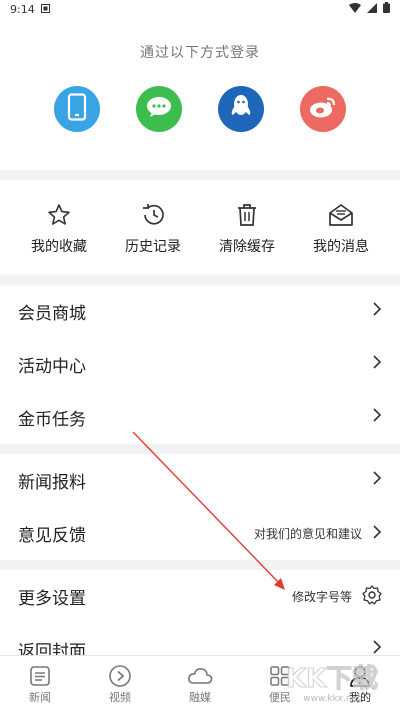 The image size is (400, 711). I want to click on status-time: 9:14, so click(22, 9).